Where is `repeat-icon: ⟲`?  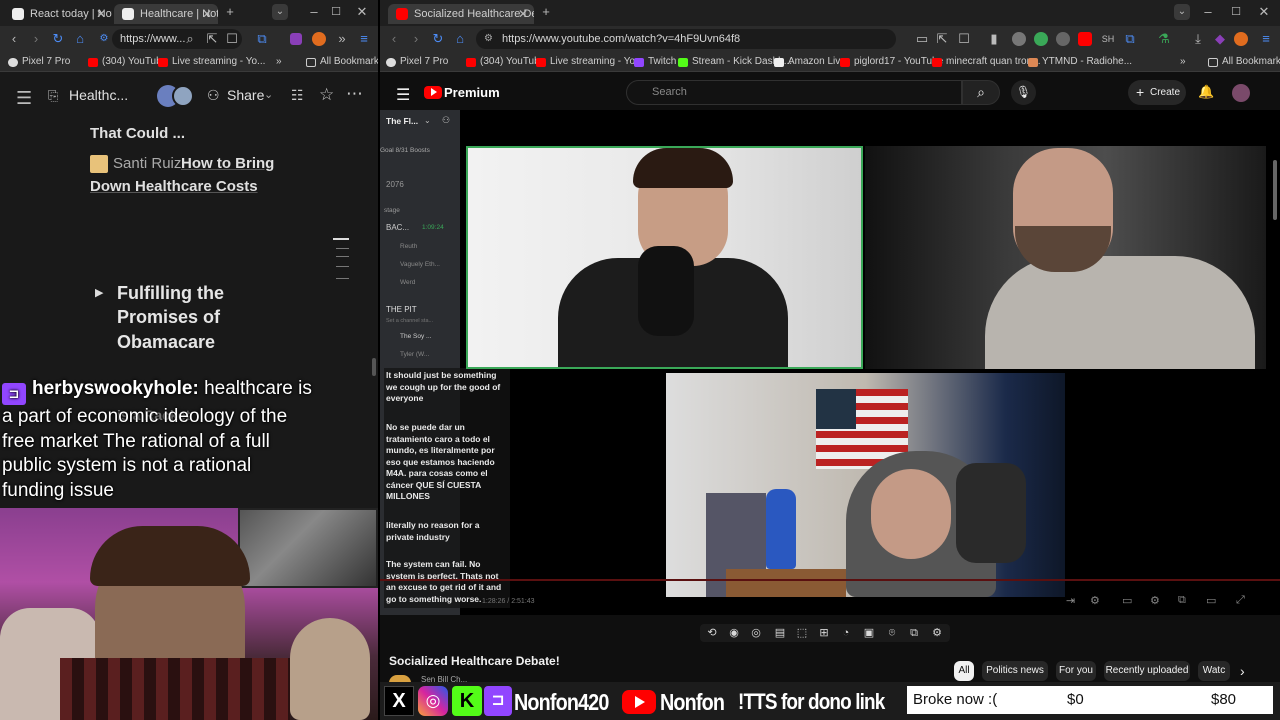
repeat-icon: ⟲ is located at coordinates (712, 633).